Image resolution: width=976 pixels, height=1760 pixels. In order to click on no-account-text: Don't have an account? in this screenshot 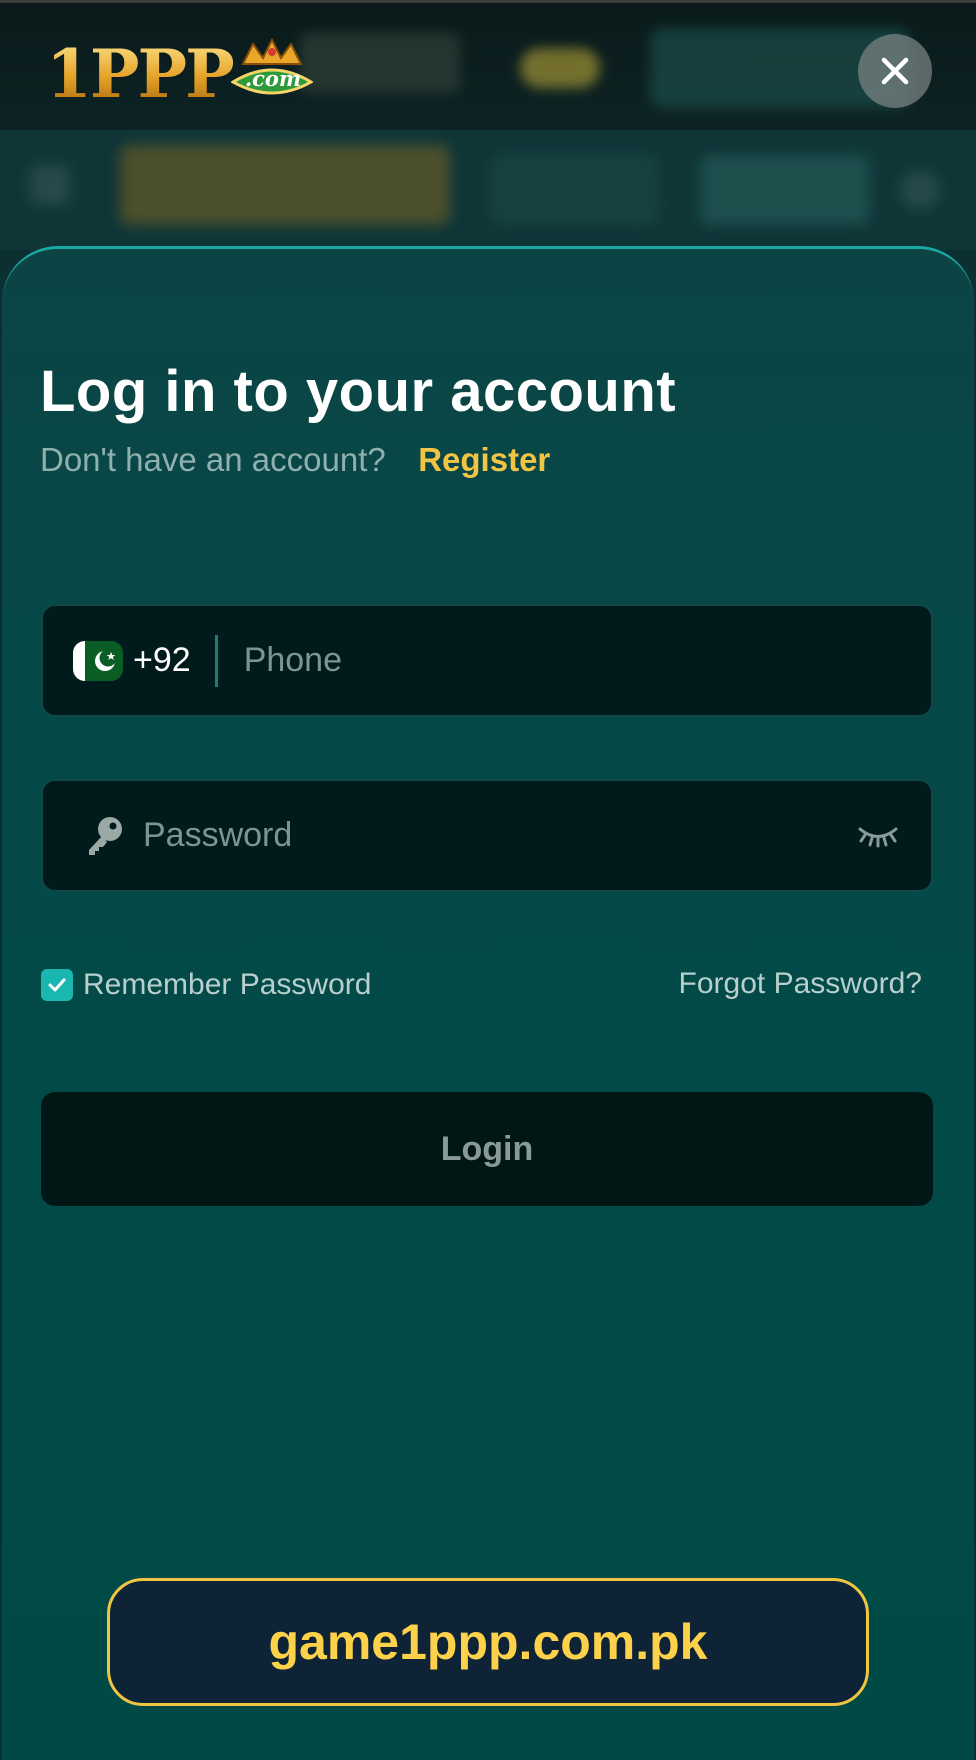, I will do `click(213, 459)`.